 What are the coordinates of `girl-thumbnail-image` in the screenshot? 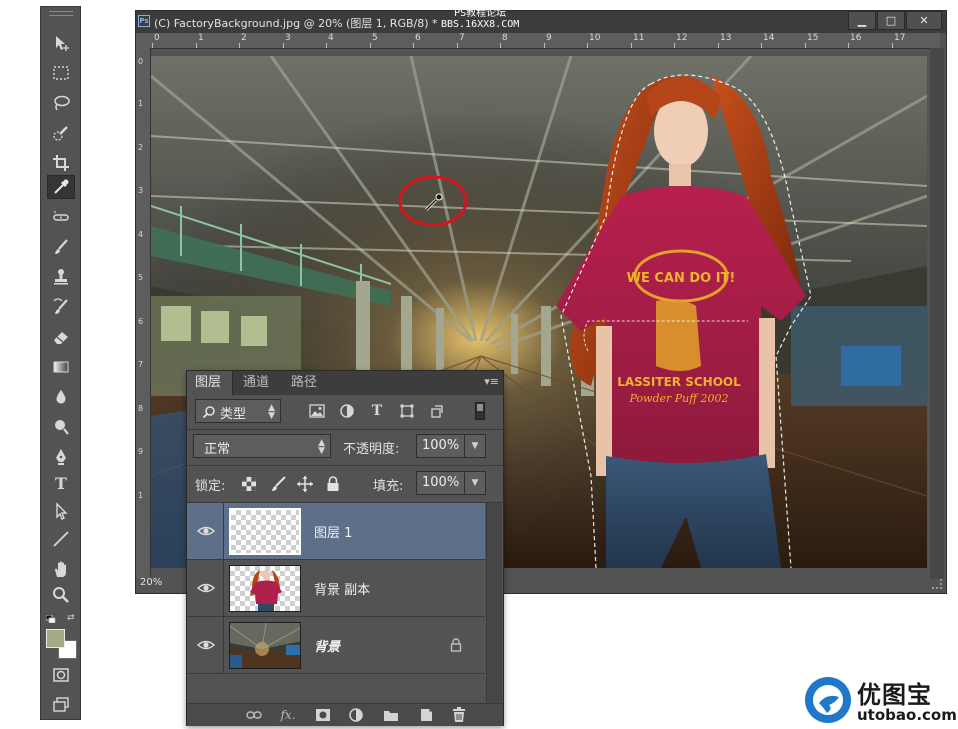 It's located at (266, 590).